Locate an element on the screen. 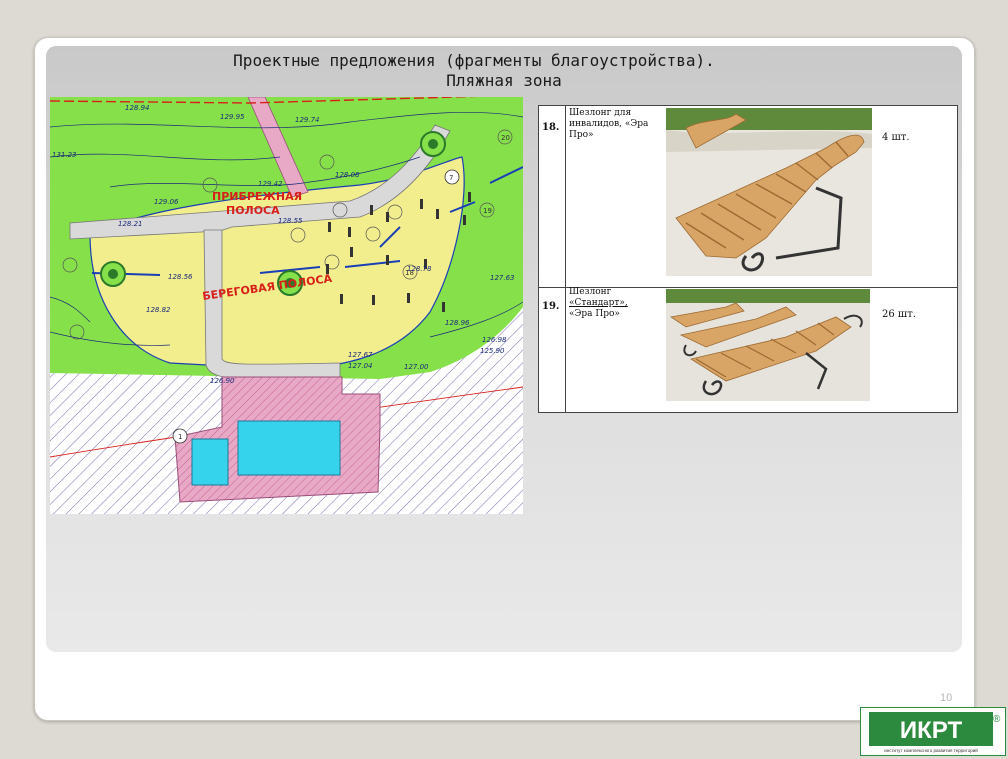 Image resolution: width=1008 pixels, height=759 pixels. elevation: 128.55 is located at coordinates (290, 221).